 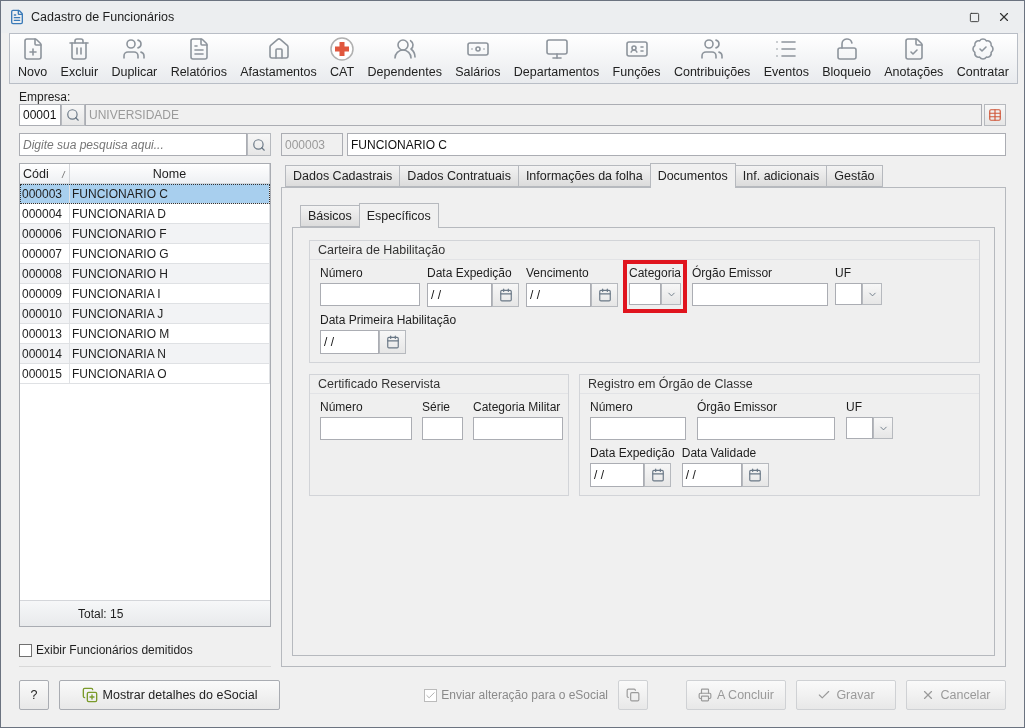 I want to click on table-cell: 000013, so click(x=45, y=333).